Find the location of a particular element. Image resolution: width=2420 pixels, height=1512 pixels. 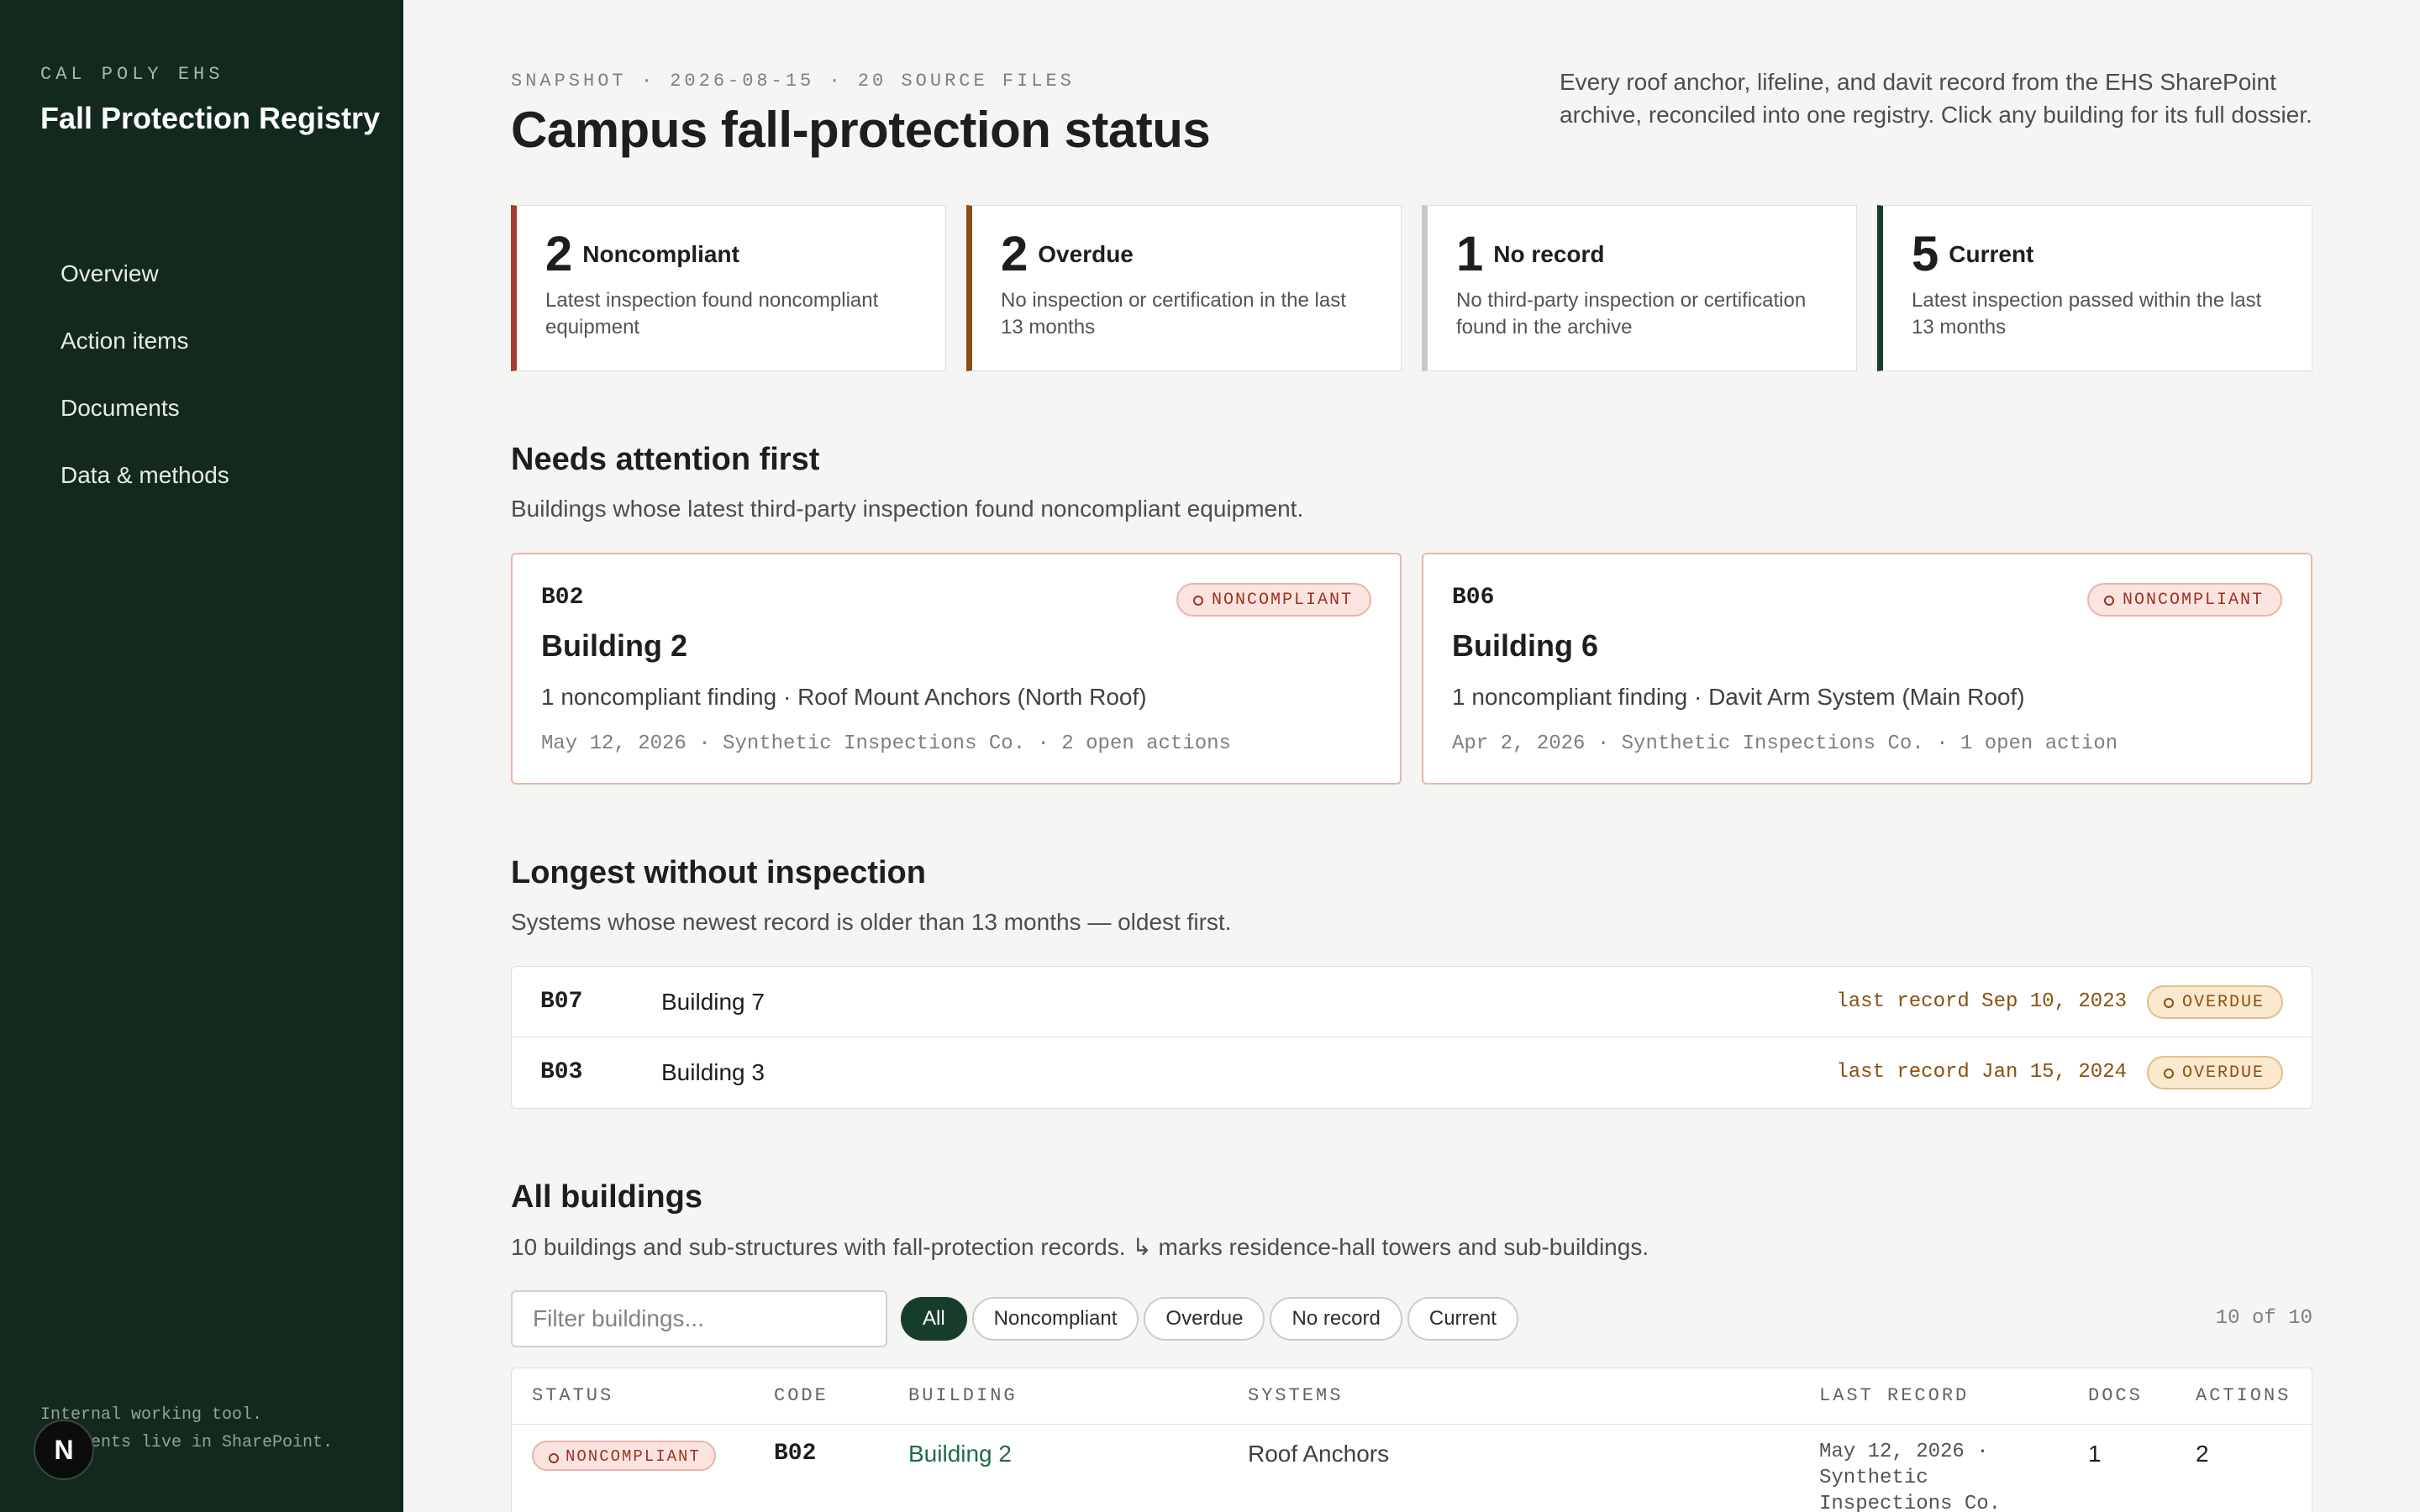

chip-overdue: Overdue is located at coordinates (1204, 1319).